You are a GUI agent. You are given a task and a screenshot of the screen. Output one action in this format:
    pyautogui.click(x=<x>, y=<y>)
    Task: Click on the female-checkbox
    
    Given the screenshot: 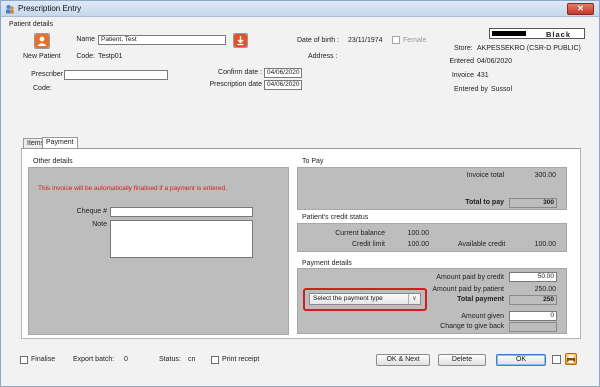 What is the action you would take?
    pyautogui.click(x=396, y=40)
    